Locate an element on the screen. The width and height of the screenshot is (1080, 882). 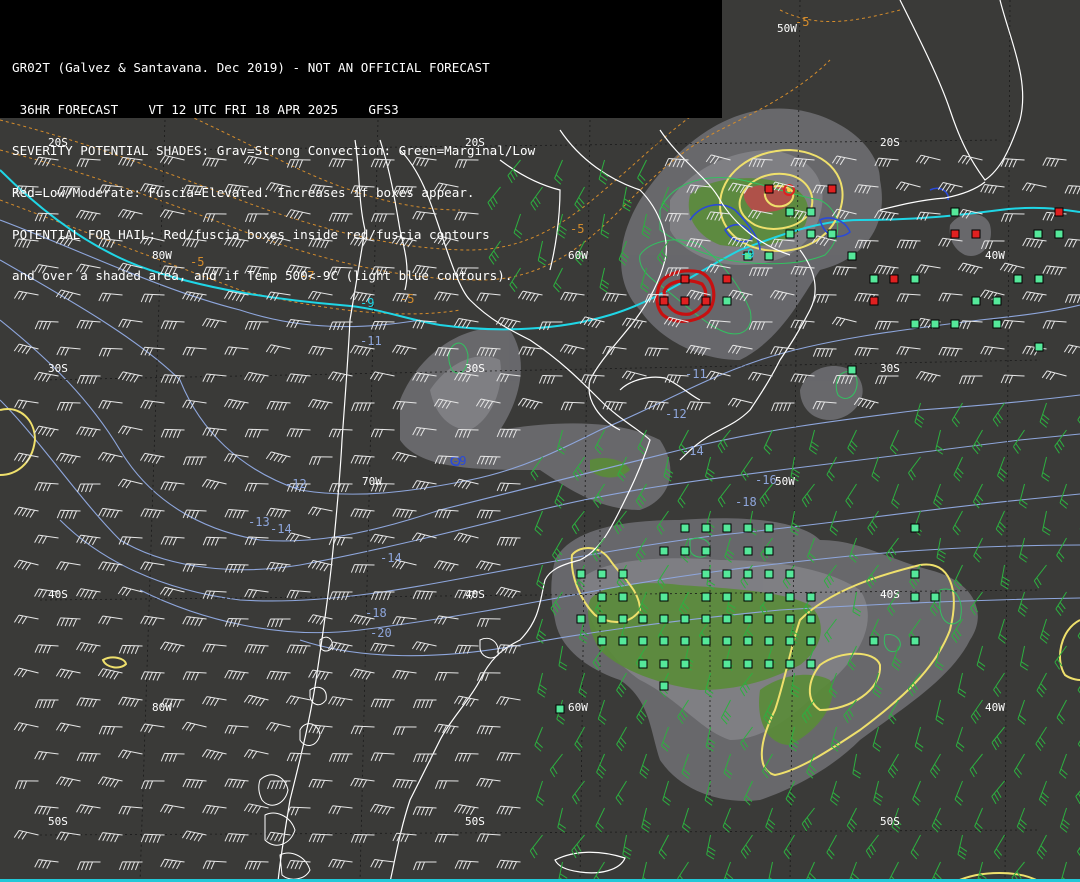
contour-label-blue-9: -9 is located at coordinates (459, 461).